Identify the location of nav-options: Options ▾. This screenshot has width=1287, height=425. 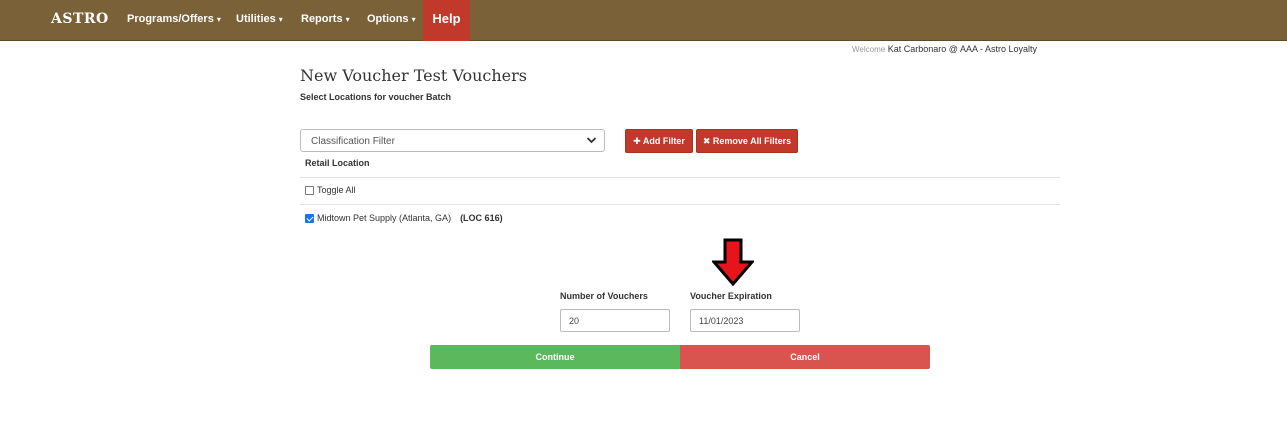
(391, 19).